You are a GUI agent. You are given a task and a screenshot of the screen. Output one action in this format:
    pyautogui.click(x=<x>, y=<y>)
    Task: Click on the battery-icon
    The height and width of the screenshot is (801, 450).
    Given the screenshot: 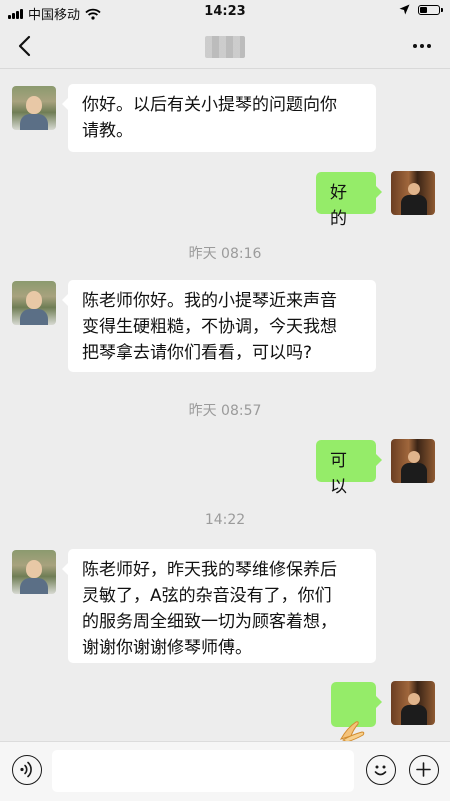 What is the action you would take?
    pyautogui.click(x=430, y=9)
    